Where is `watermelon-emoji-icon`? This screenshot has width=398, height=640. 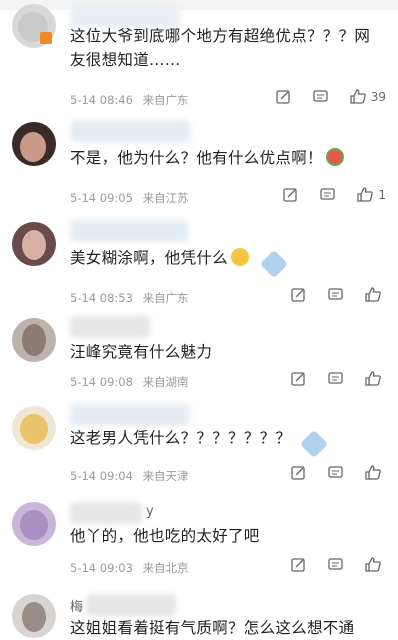 watermelon-emoji-icon is located at coordinates (334, 157).